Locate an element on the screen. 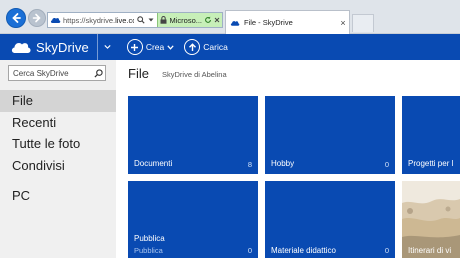 The image size is (460, 258). address-tools is located at coordinates (145, 20).